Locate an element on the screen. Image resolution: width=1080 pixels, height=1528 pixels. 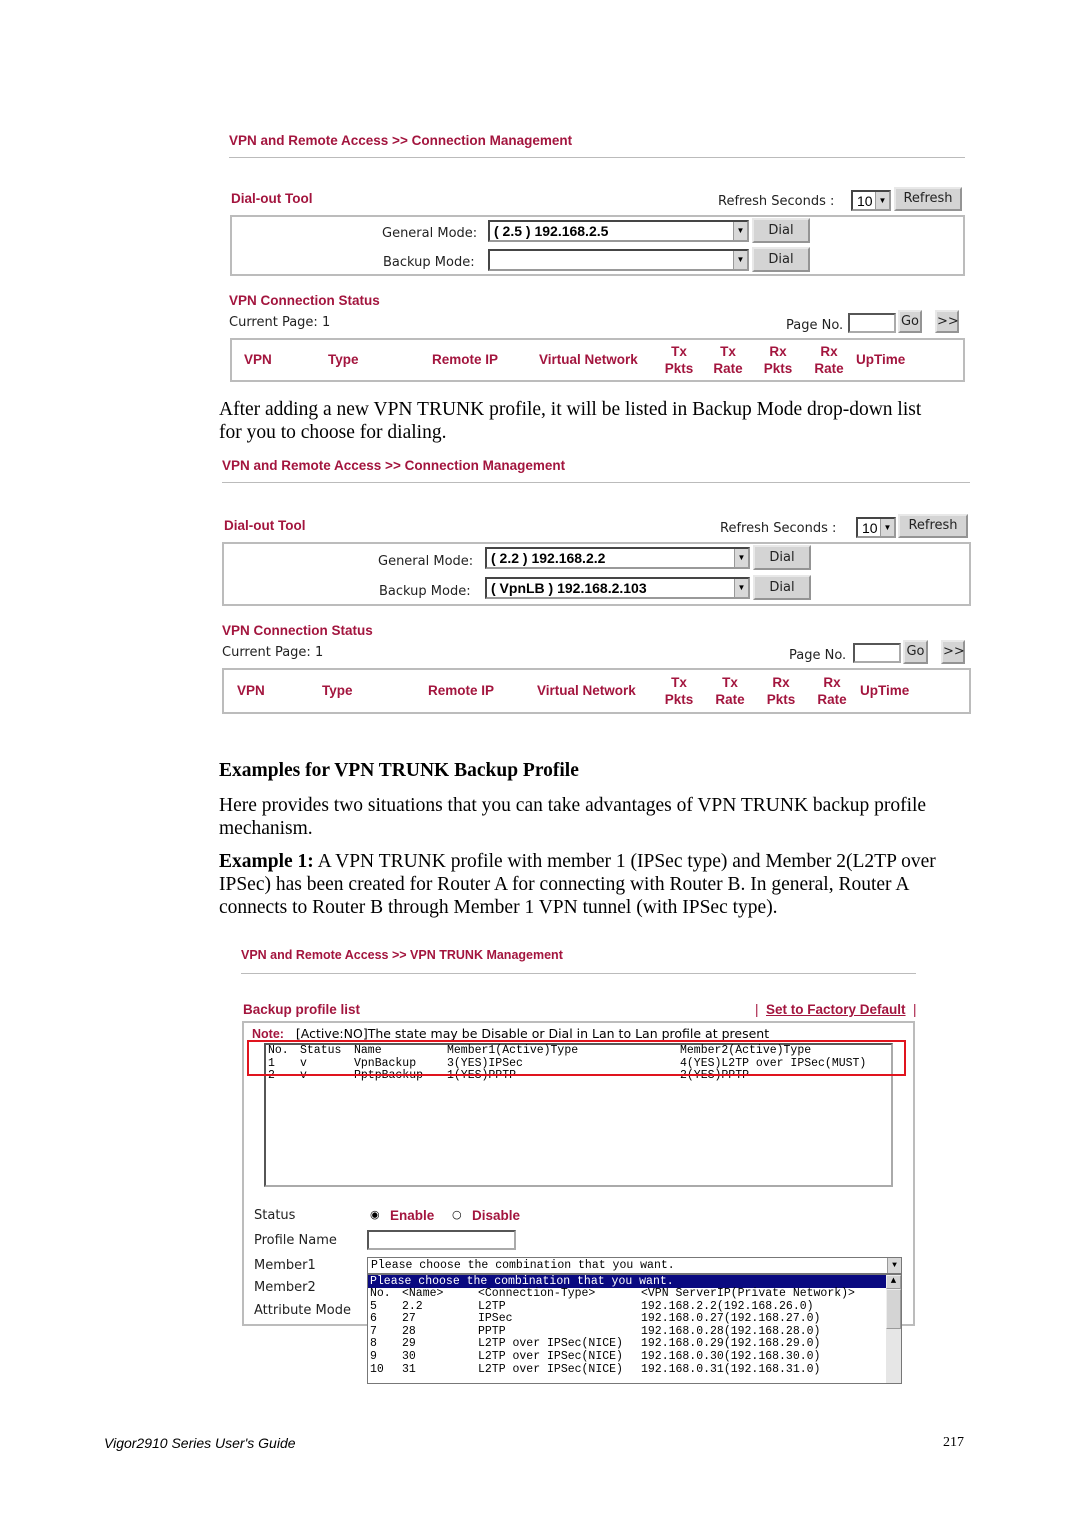
radio-disable: ○ is located at coordinates (457, 1214).